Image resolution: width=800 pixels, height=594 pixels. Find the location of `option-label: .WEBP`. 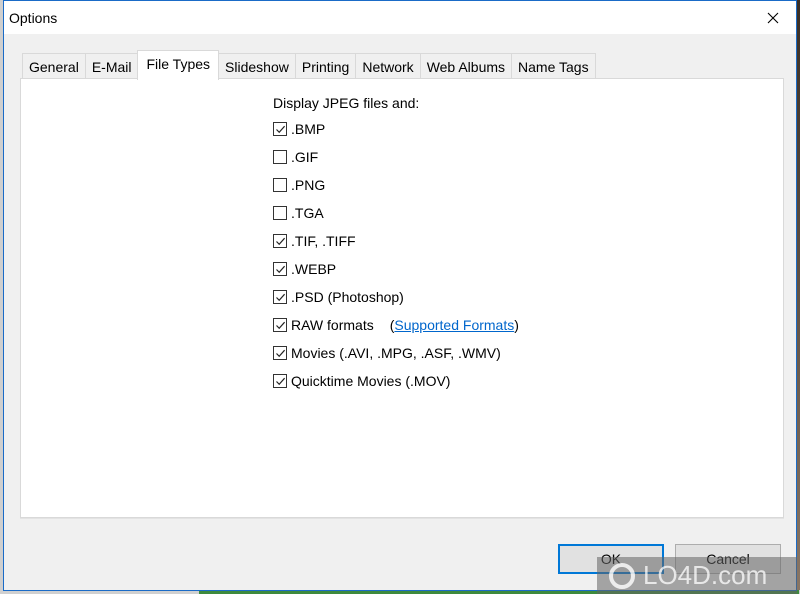

option-label: .WEBP is located at coordinates (314, 269).